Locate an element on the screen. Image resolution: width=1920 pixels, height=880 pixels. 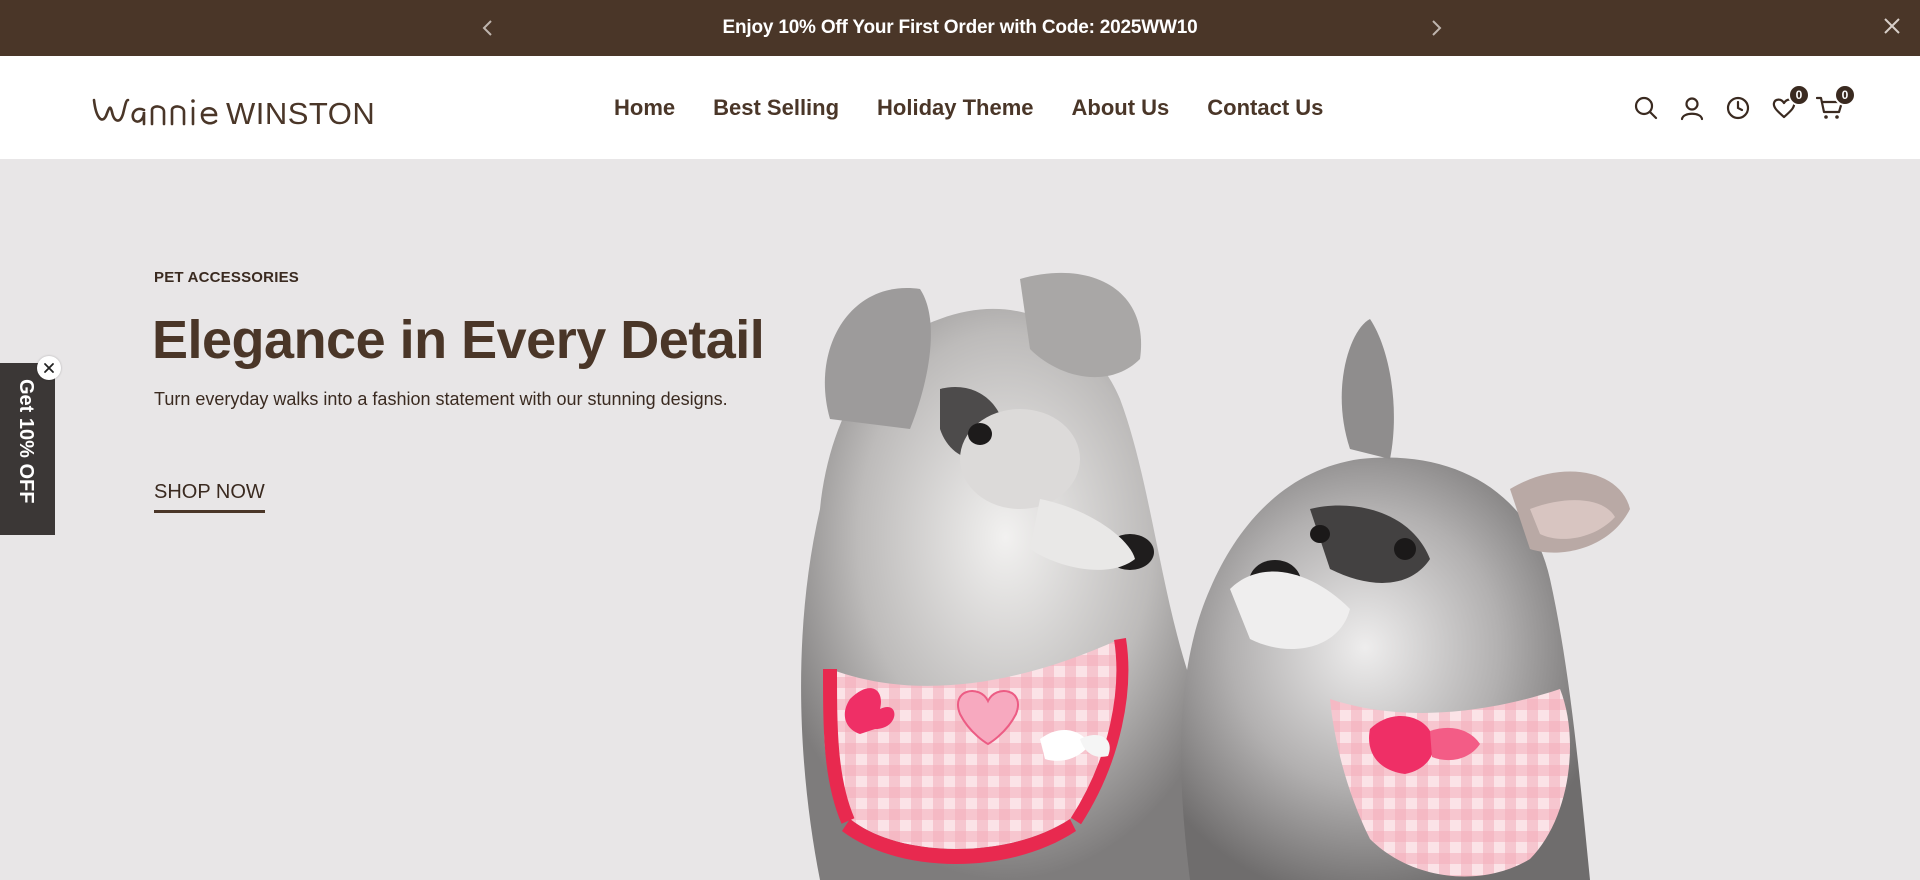
nav-holiday-theme: Holiday Theme is located at coordinates (955, 108).